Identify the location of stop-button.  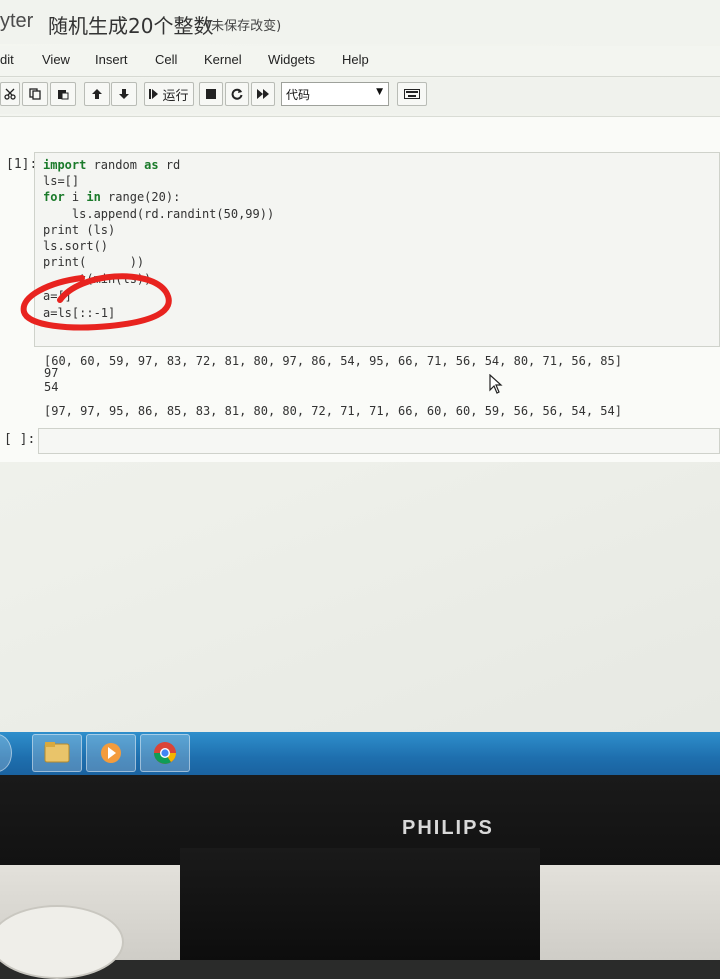
(211, 94).